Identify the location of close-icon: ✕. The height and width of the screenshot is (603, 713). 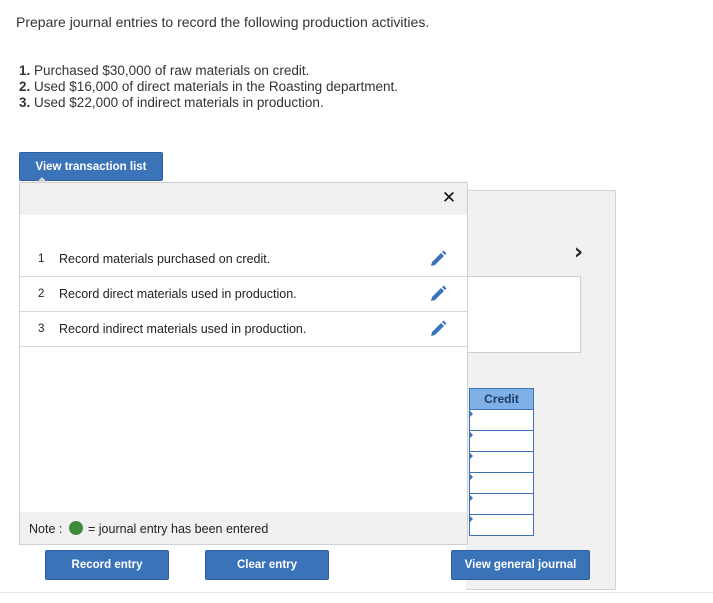
(449, 198).